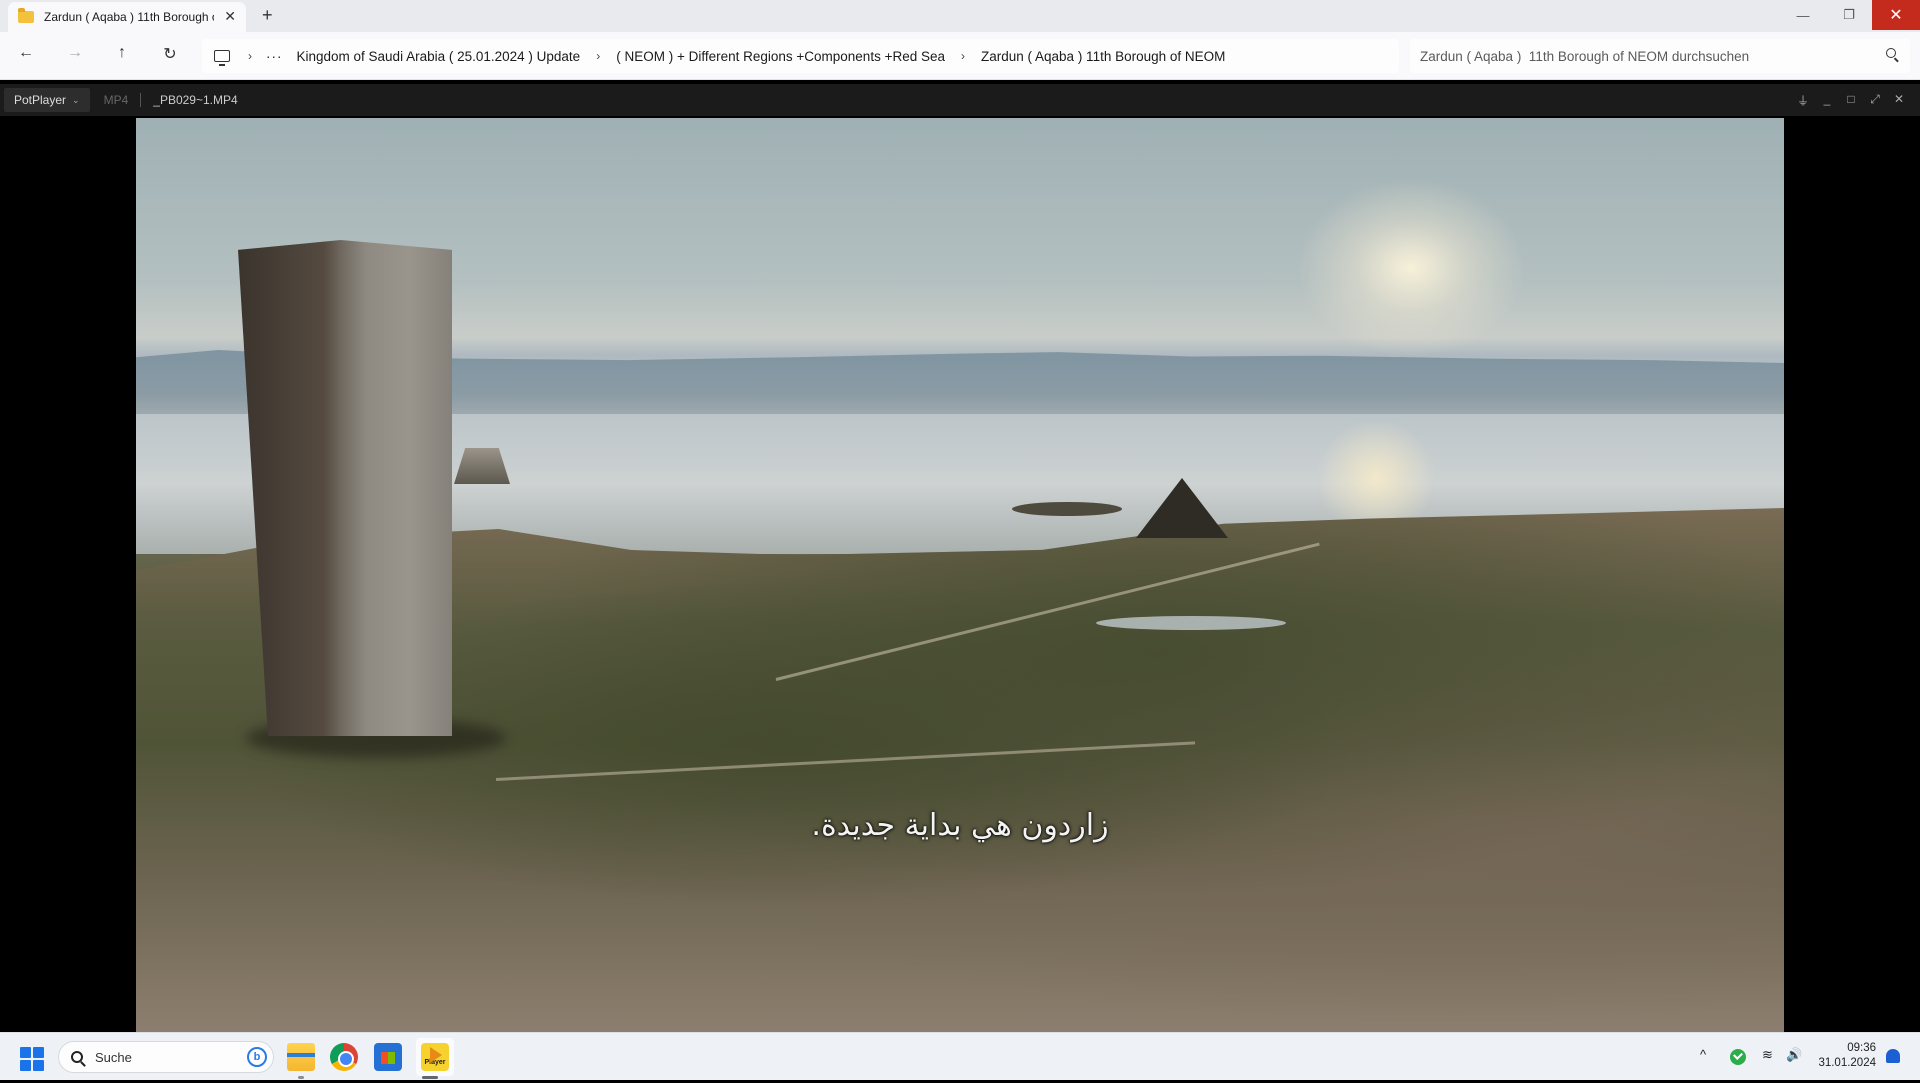 The width and height of the screenshot is (1920, 1083). What do you see at coordinates (116, 100) in the screenshot?
I see `file-format-label: MP4` at bounding box center [116, 100].